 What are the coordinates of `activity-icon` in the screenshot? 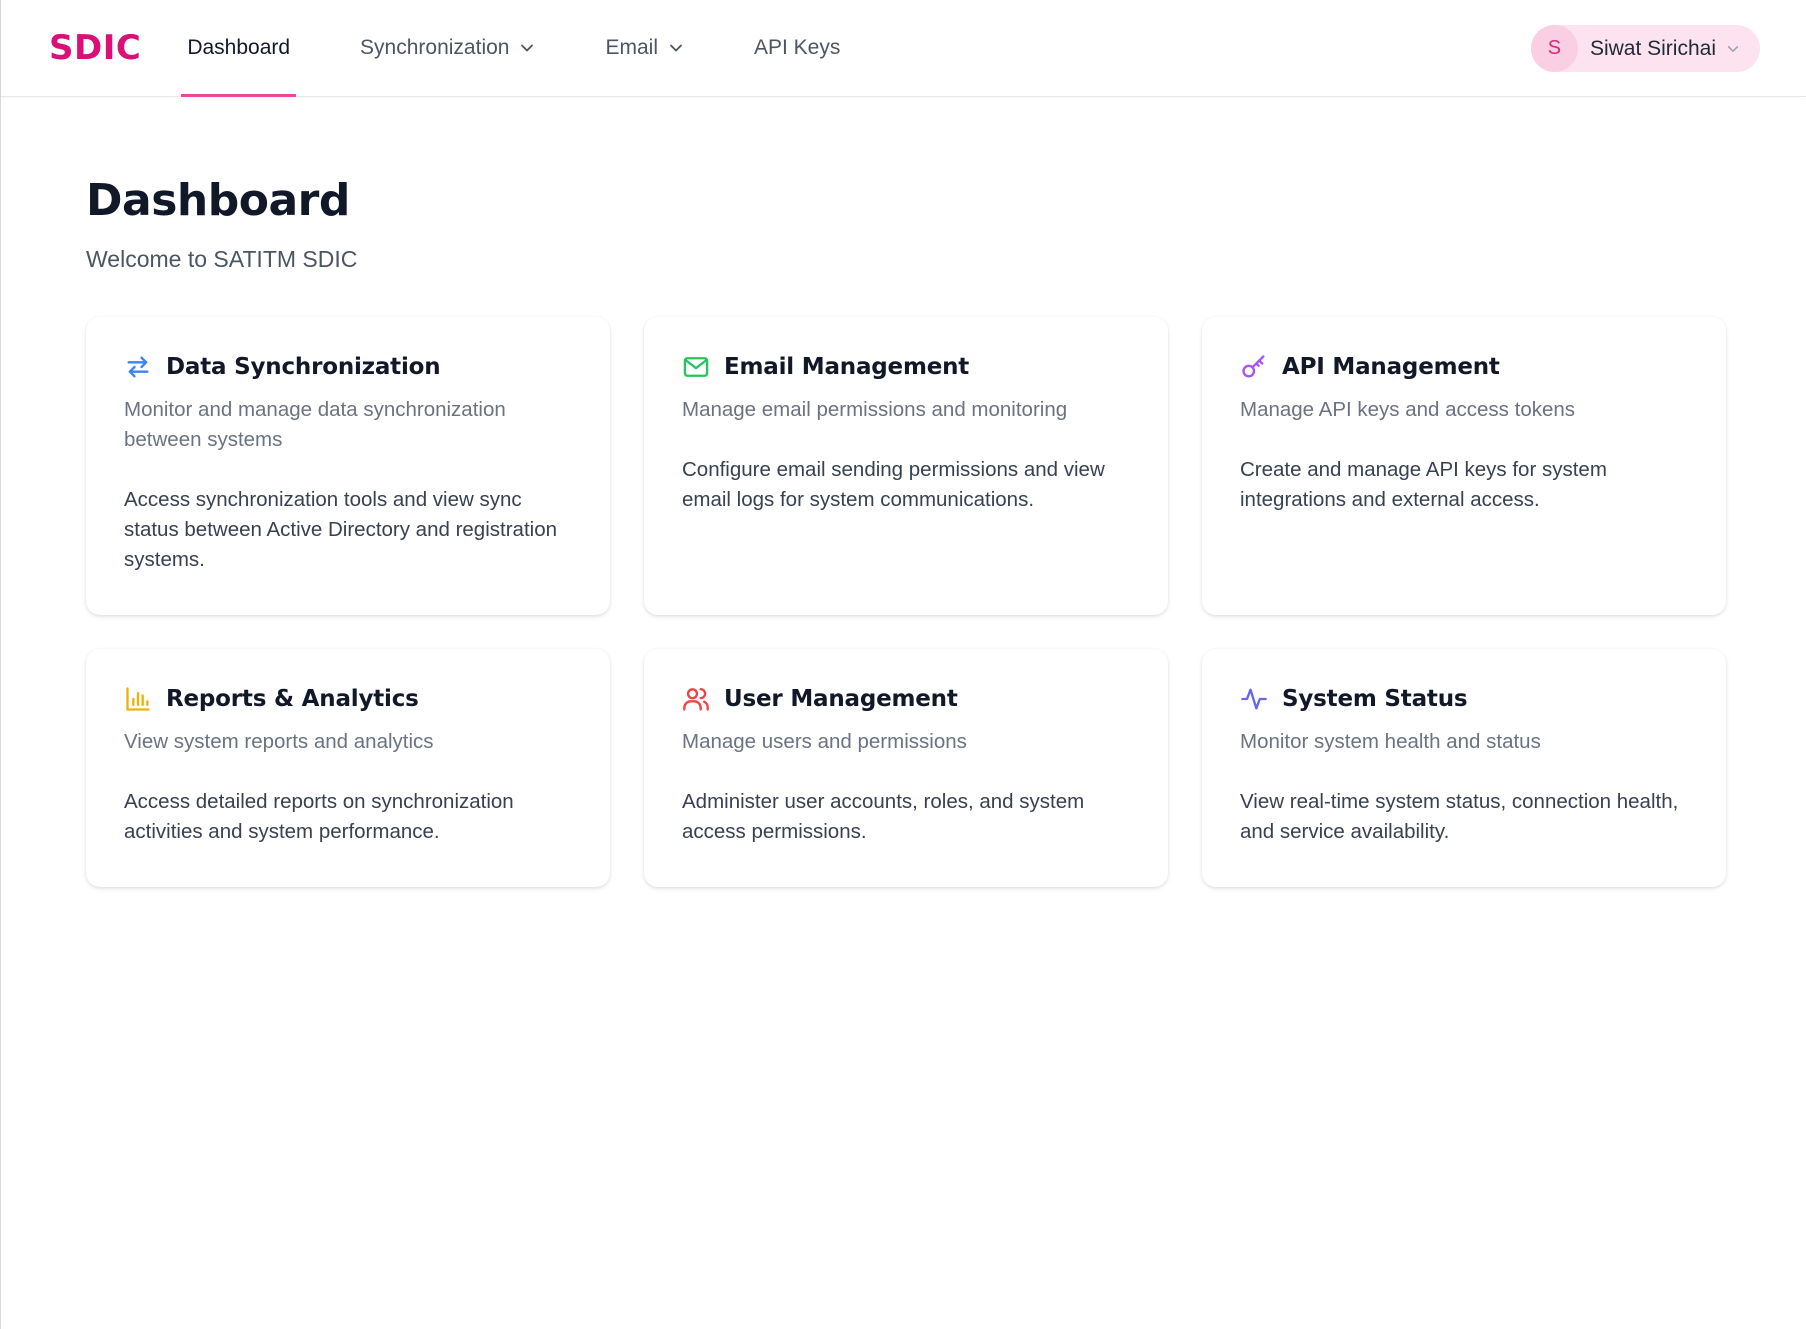 It's located at (1254, 699).